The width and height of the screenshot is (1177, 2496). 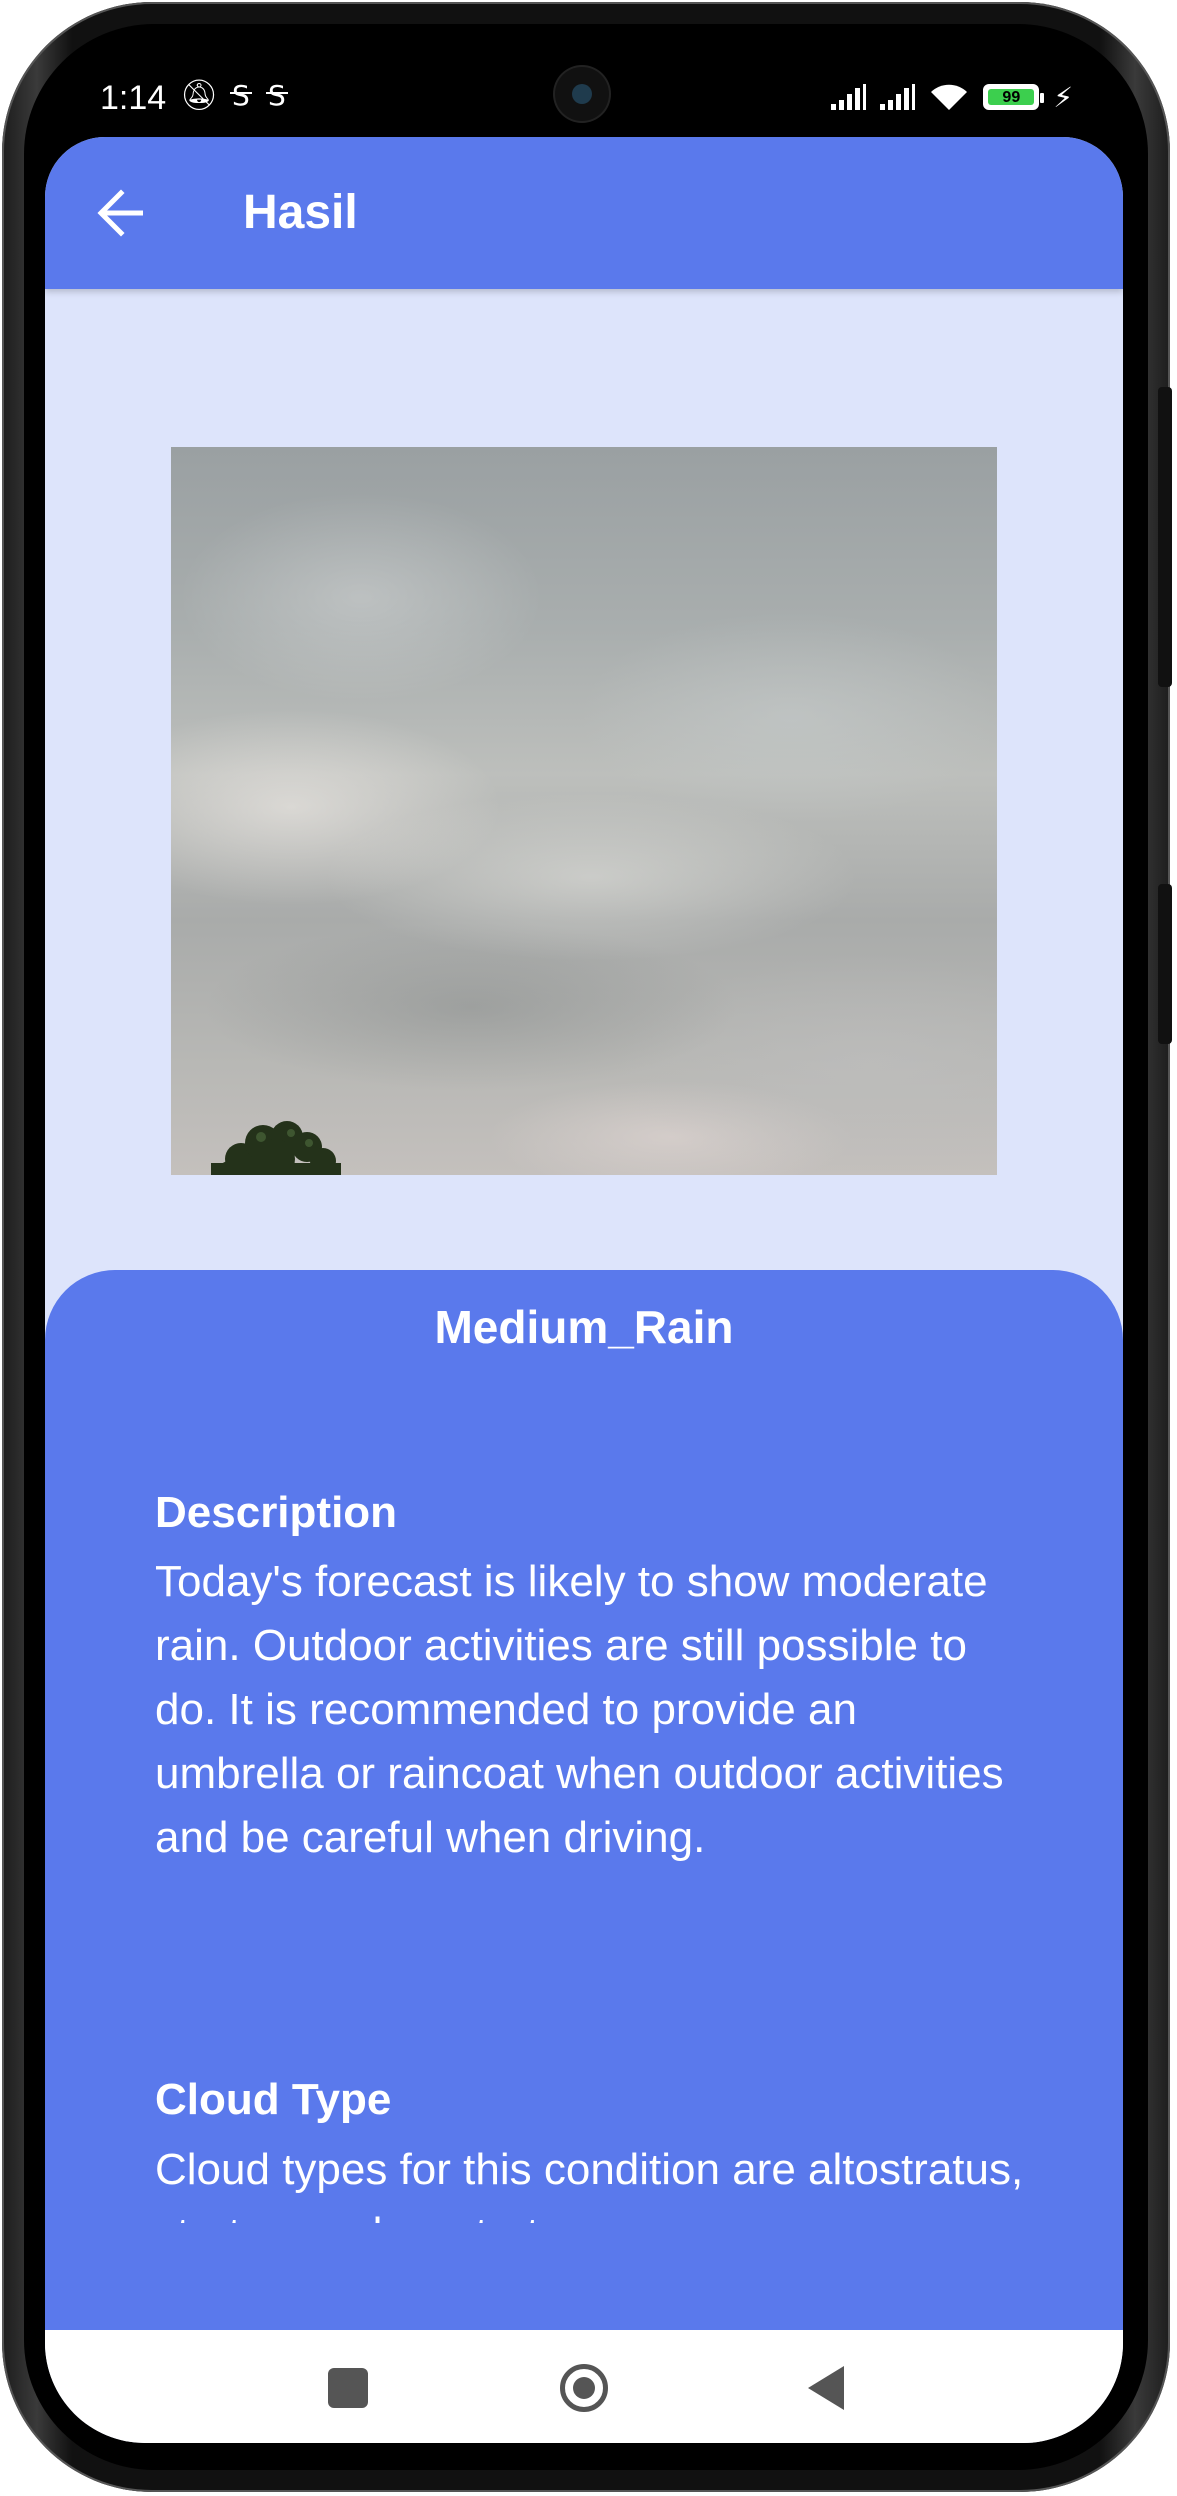 I want to click on system-nav-bar, so click(x=584, y=2386).